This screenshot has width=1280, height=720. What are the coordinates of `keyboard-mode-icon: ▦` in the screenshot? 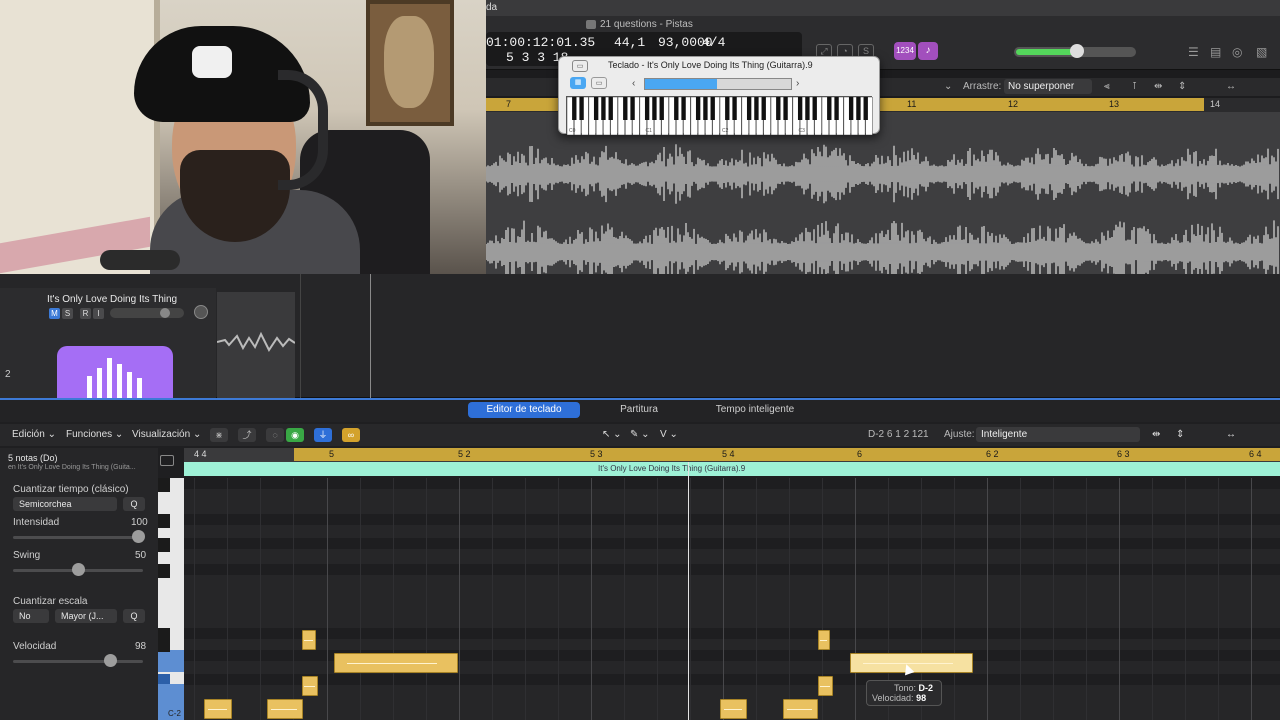 It's located at (578, 83).